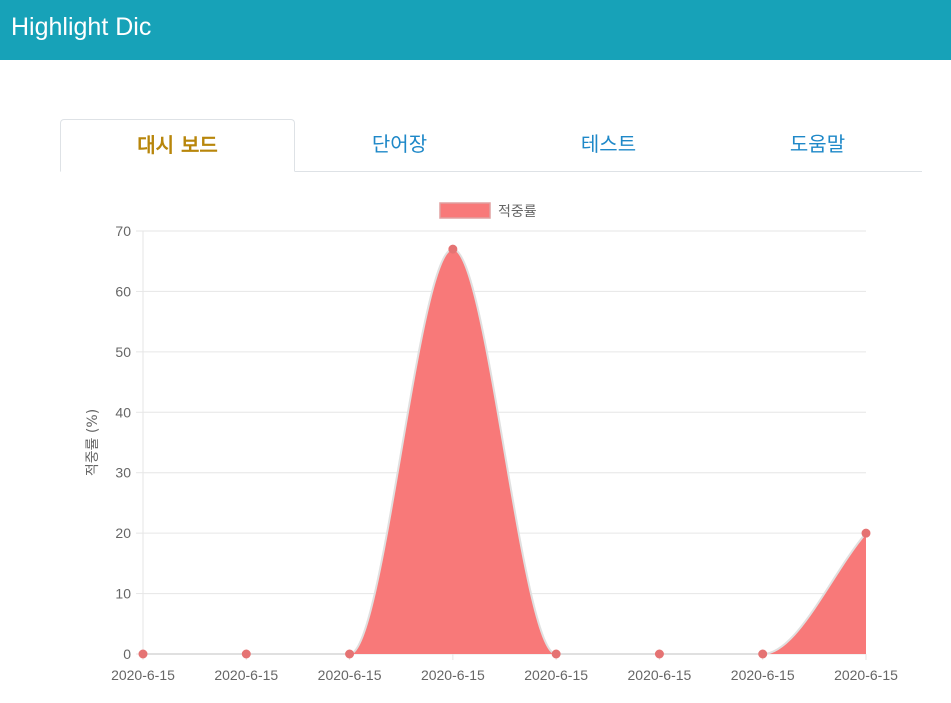  What do you see at coordinates (93, 442) in the screenshot?
I see `y-axis-title: 적중률 (%)` at bounding box center [93, 442].